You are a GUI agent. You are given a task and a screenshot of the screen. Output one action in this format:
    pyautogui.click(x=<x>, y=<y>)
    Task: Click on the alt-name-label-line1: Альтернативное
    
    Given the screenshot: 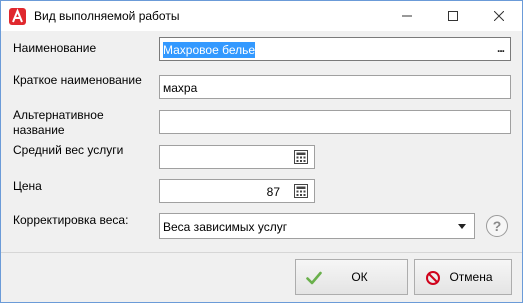 What is the action you would take?
    pyautogui.click(x=58, y=115)
    